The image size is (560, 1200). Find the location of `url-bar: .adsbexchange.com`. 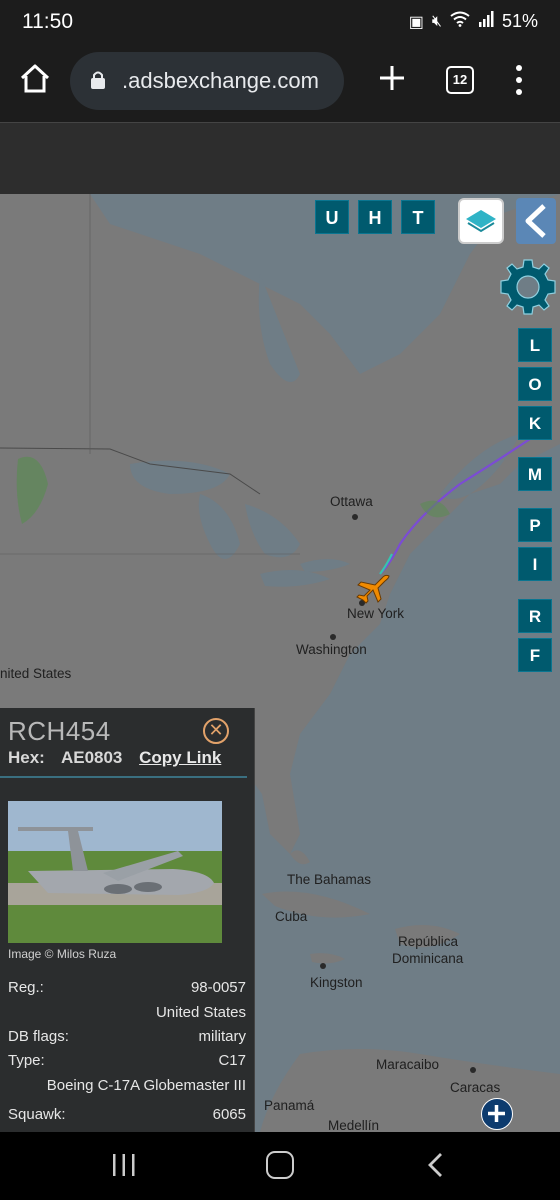

url-bar: .adsbexchange.com is located at coordinates (207, 81).